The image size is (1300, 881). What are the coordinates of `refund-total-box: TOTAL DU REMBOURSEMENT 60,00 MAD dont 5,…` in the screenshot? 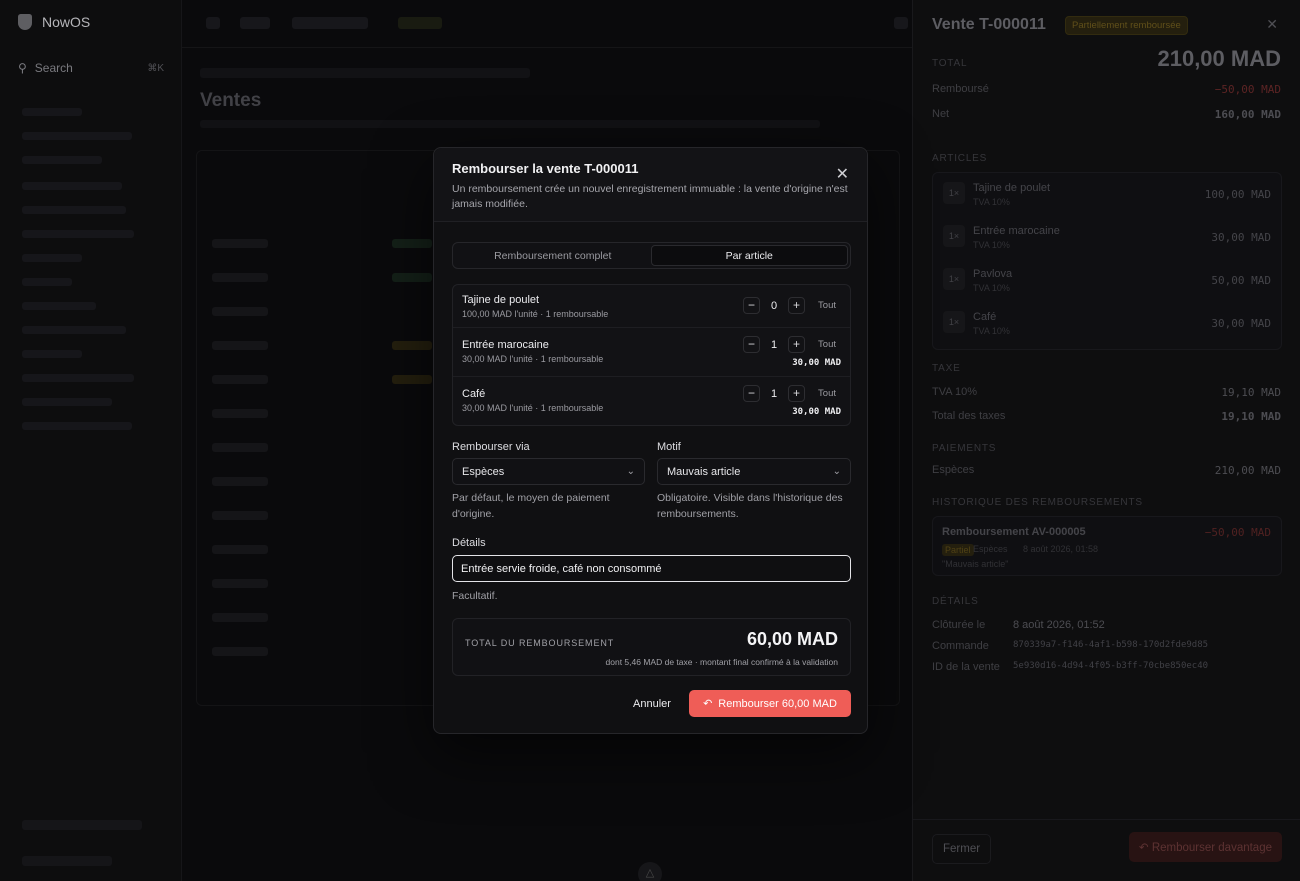 It's located at (651, 647).